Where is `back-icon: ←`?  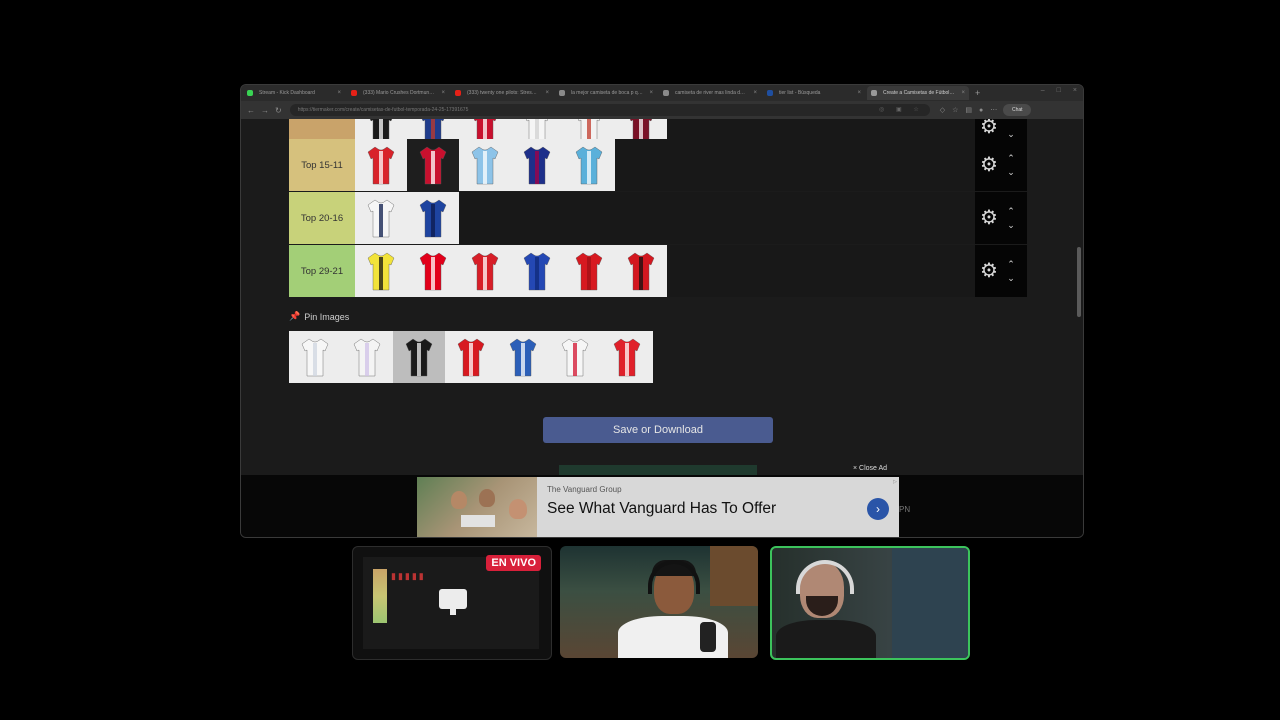 back-icon: ← is located at coordinates (251, 110).